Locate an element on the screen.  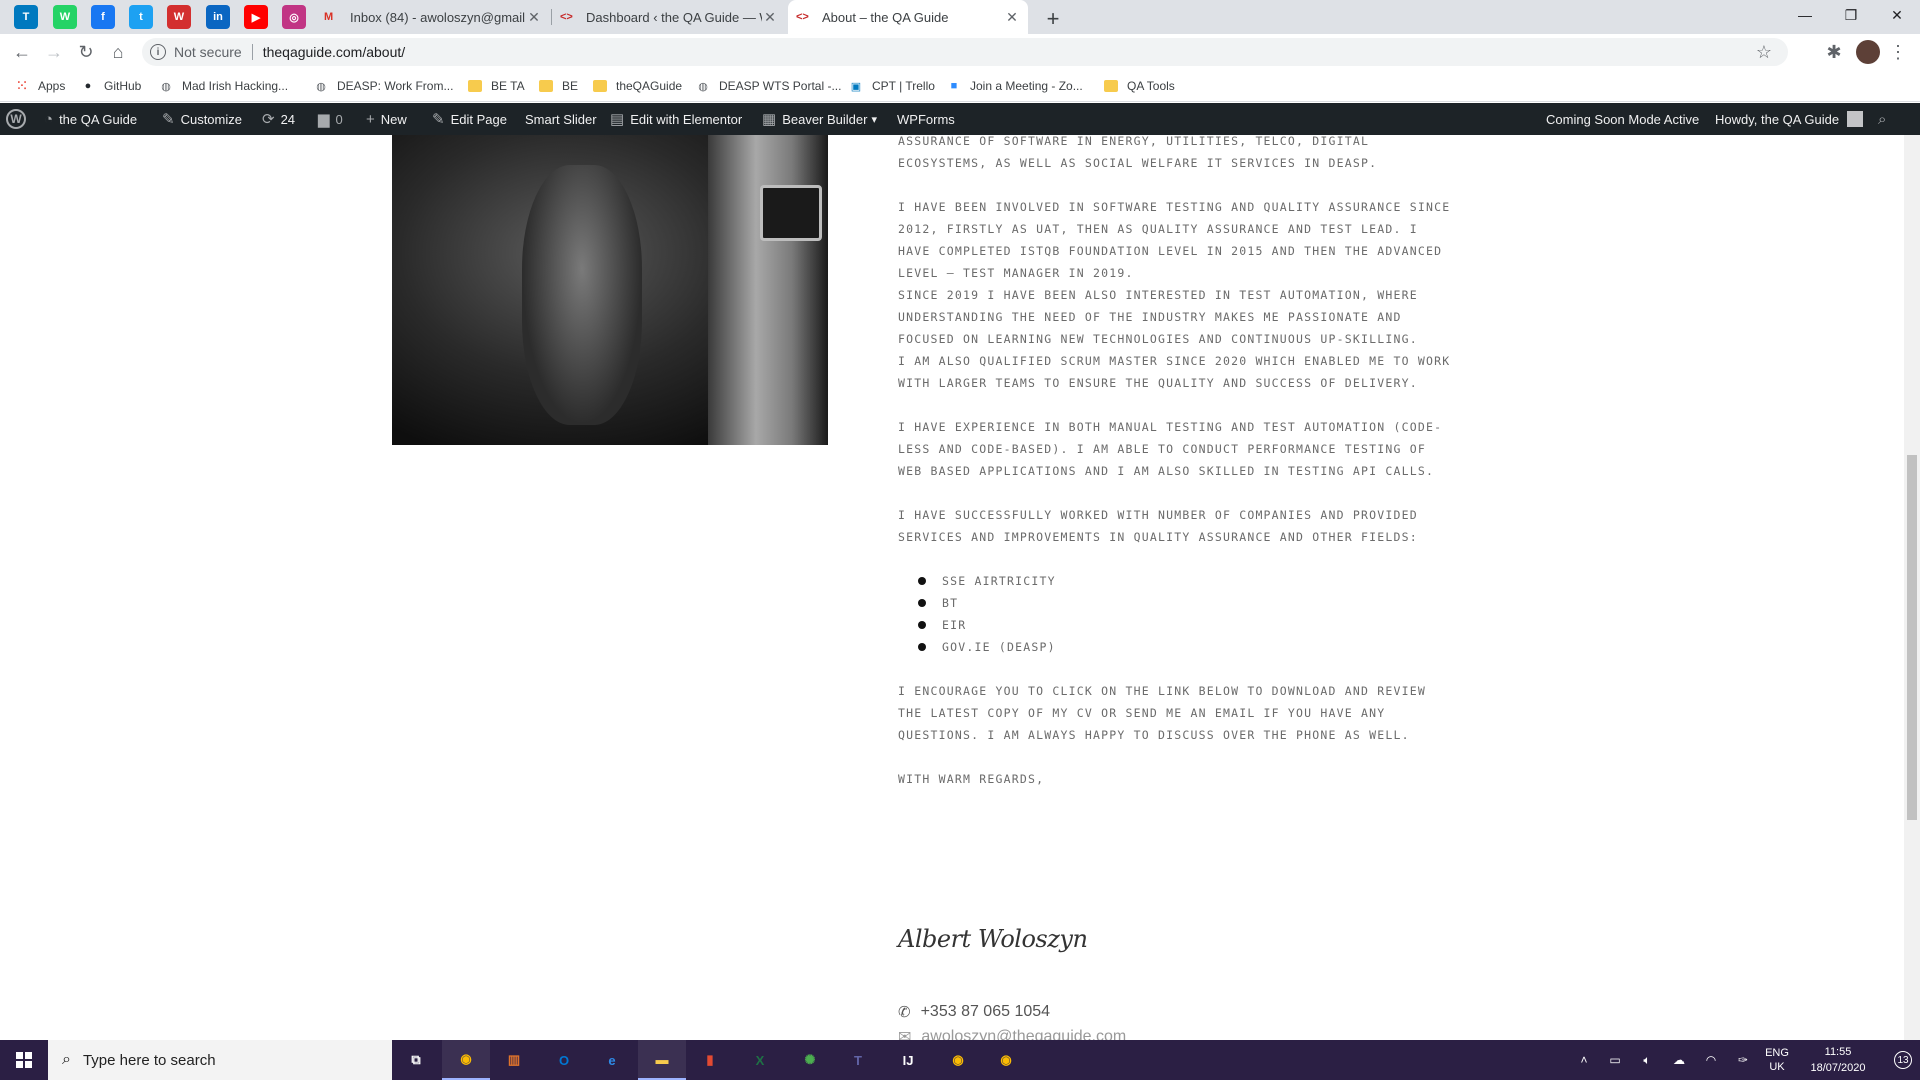
bookmark-7: theQAGuide is located at coordinates (637, 86).